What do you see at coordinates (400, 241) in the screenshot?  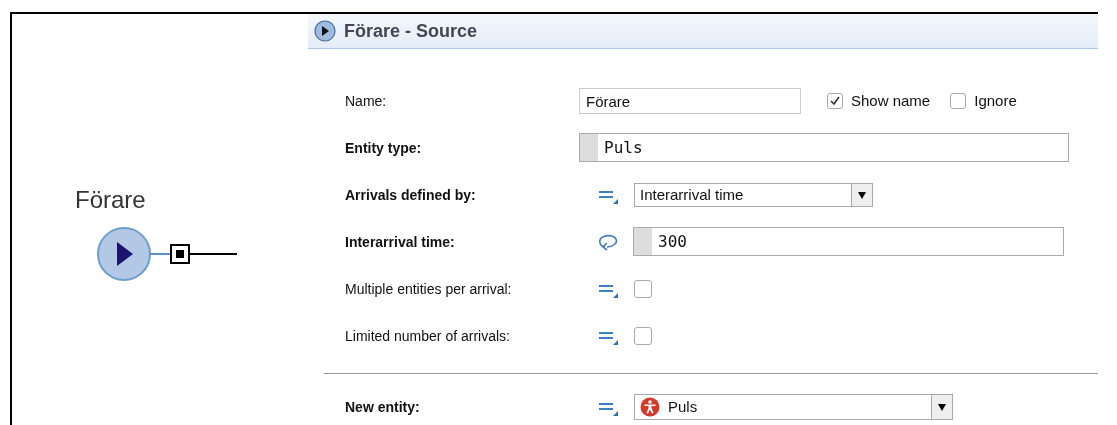 I see `field-label: Interarrival time:` at bounding box center [400, 241].